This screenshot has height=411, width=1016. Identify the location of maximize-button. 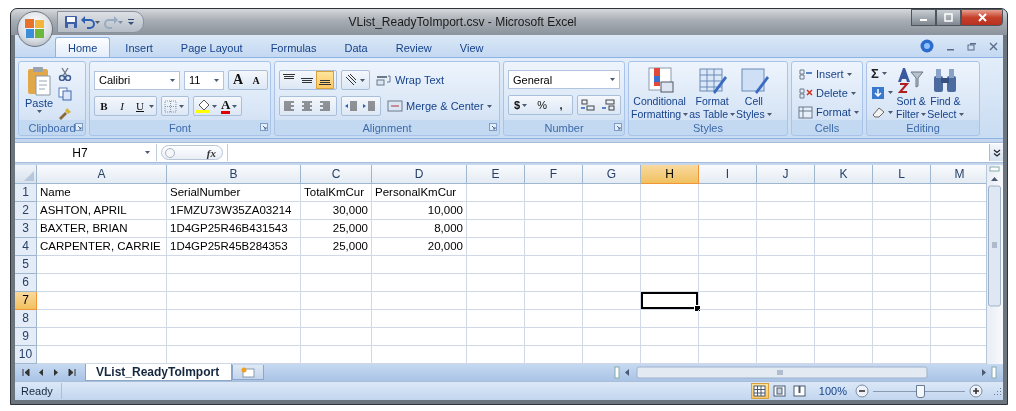
(948, 17).